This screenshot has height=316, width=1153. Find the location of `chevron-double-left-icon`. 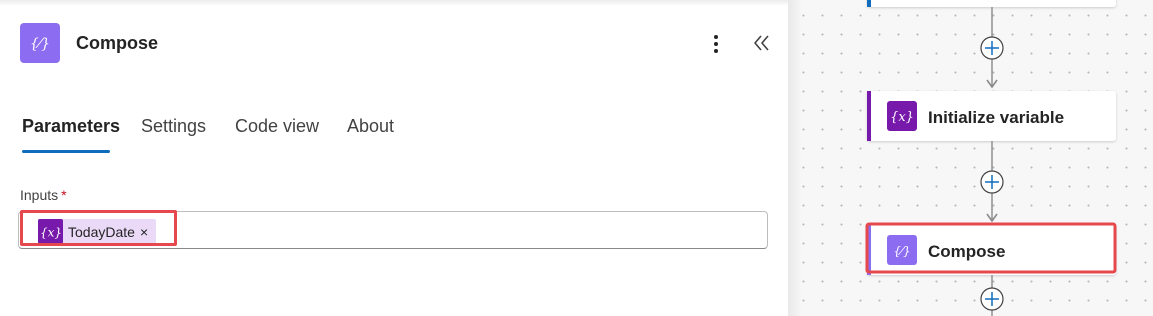

chevron-double-left-icon is located at coordinates (761, 43).